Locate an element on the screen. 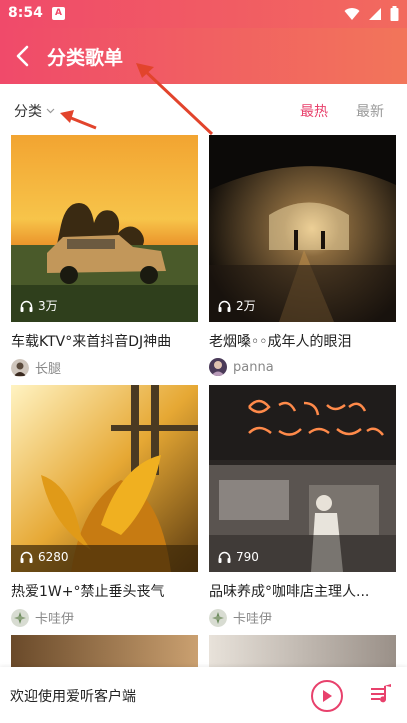  page-title: 分类歌单 is located at coordinates (85, 58).